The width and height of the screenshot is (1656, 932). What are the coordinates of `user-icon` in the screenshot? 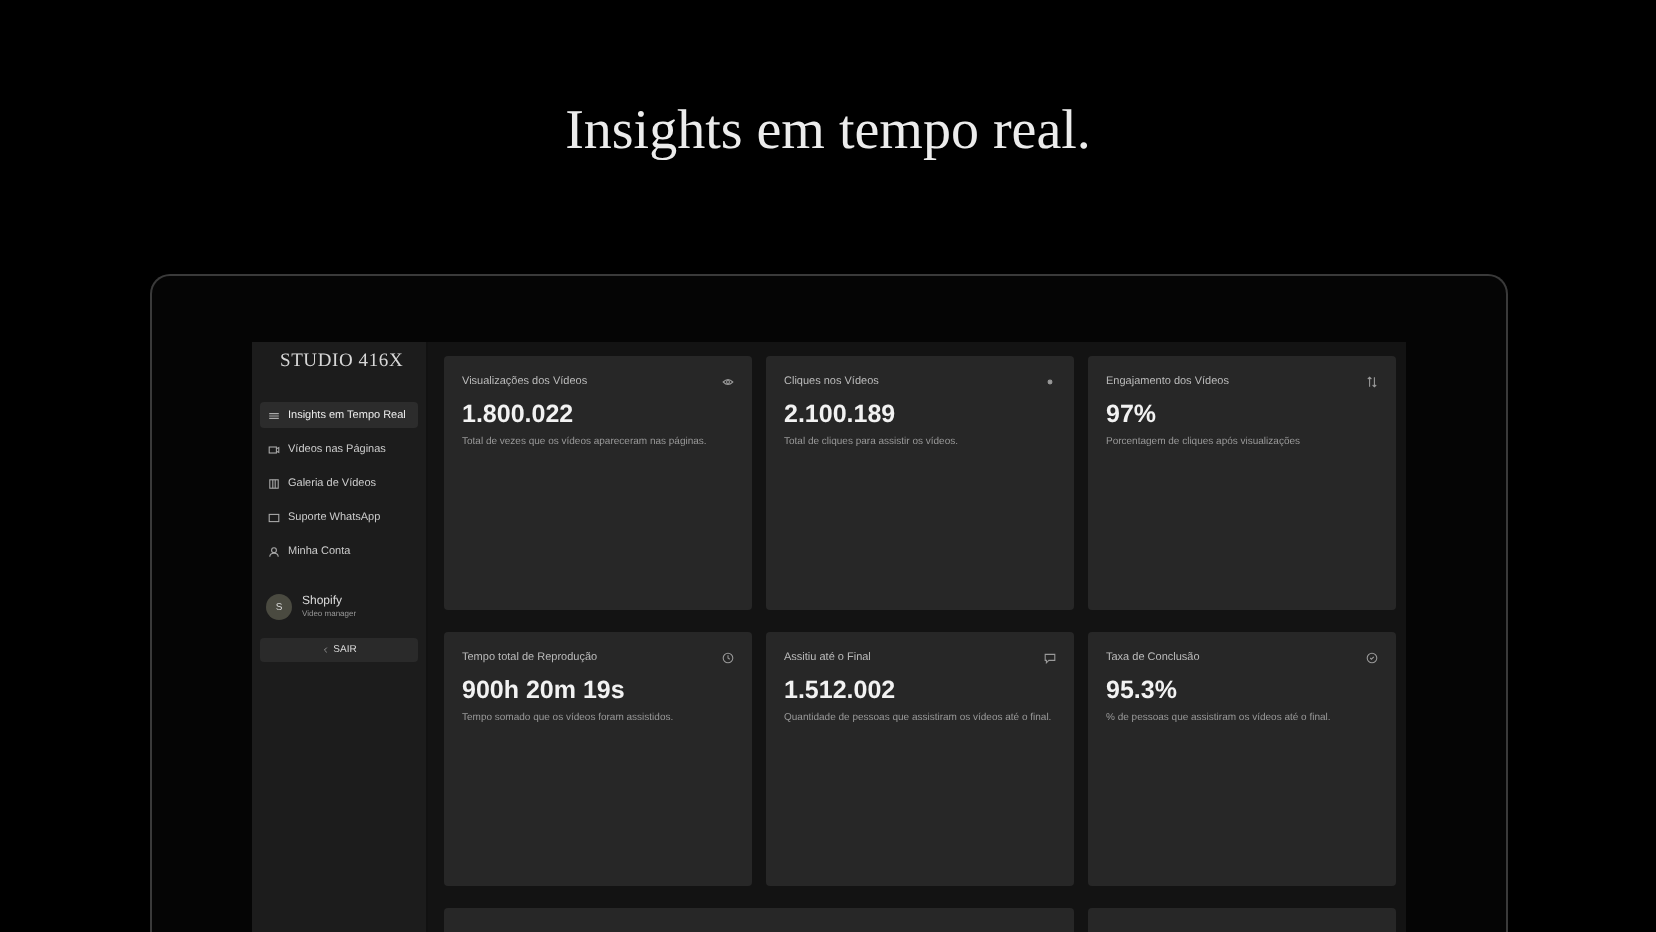 It's located at (274, 551).